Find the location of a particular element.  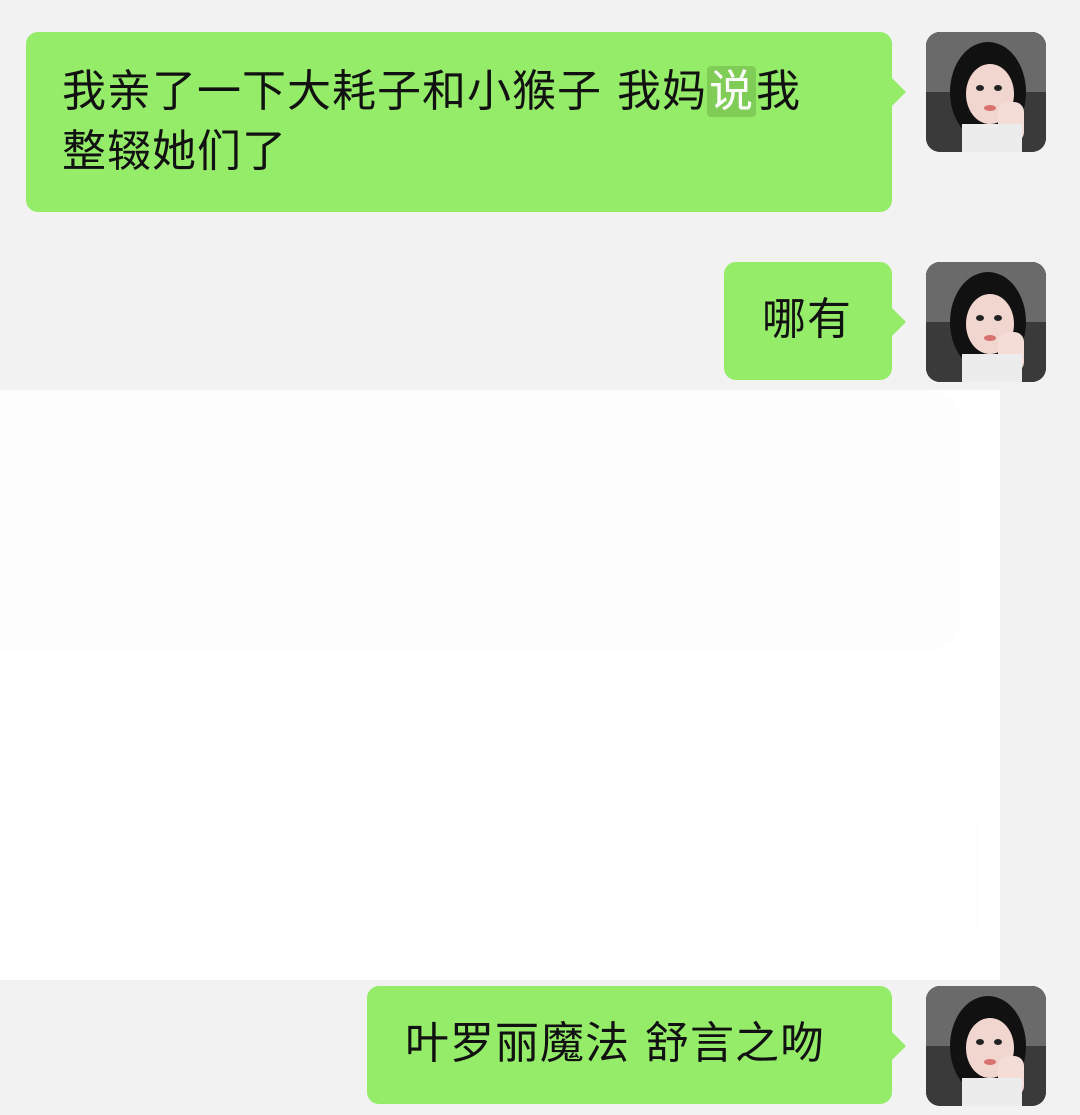

message-bubble-2: 哪有 is located at coordinates (815, 321).